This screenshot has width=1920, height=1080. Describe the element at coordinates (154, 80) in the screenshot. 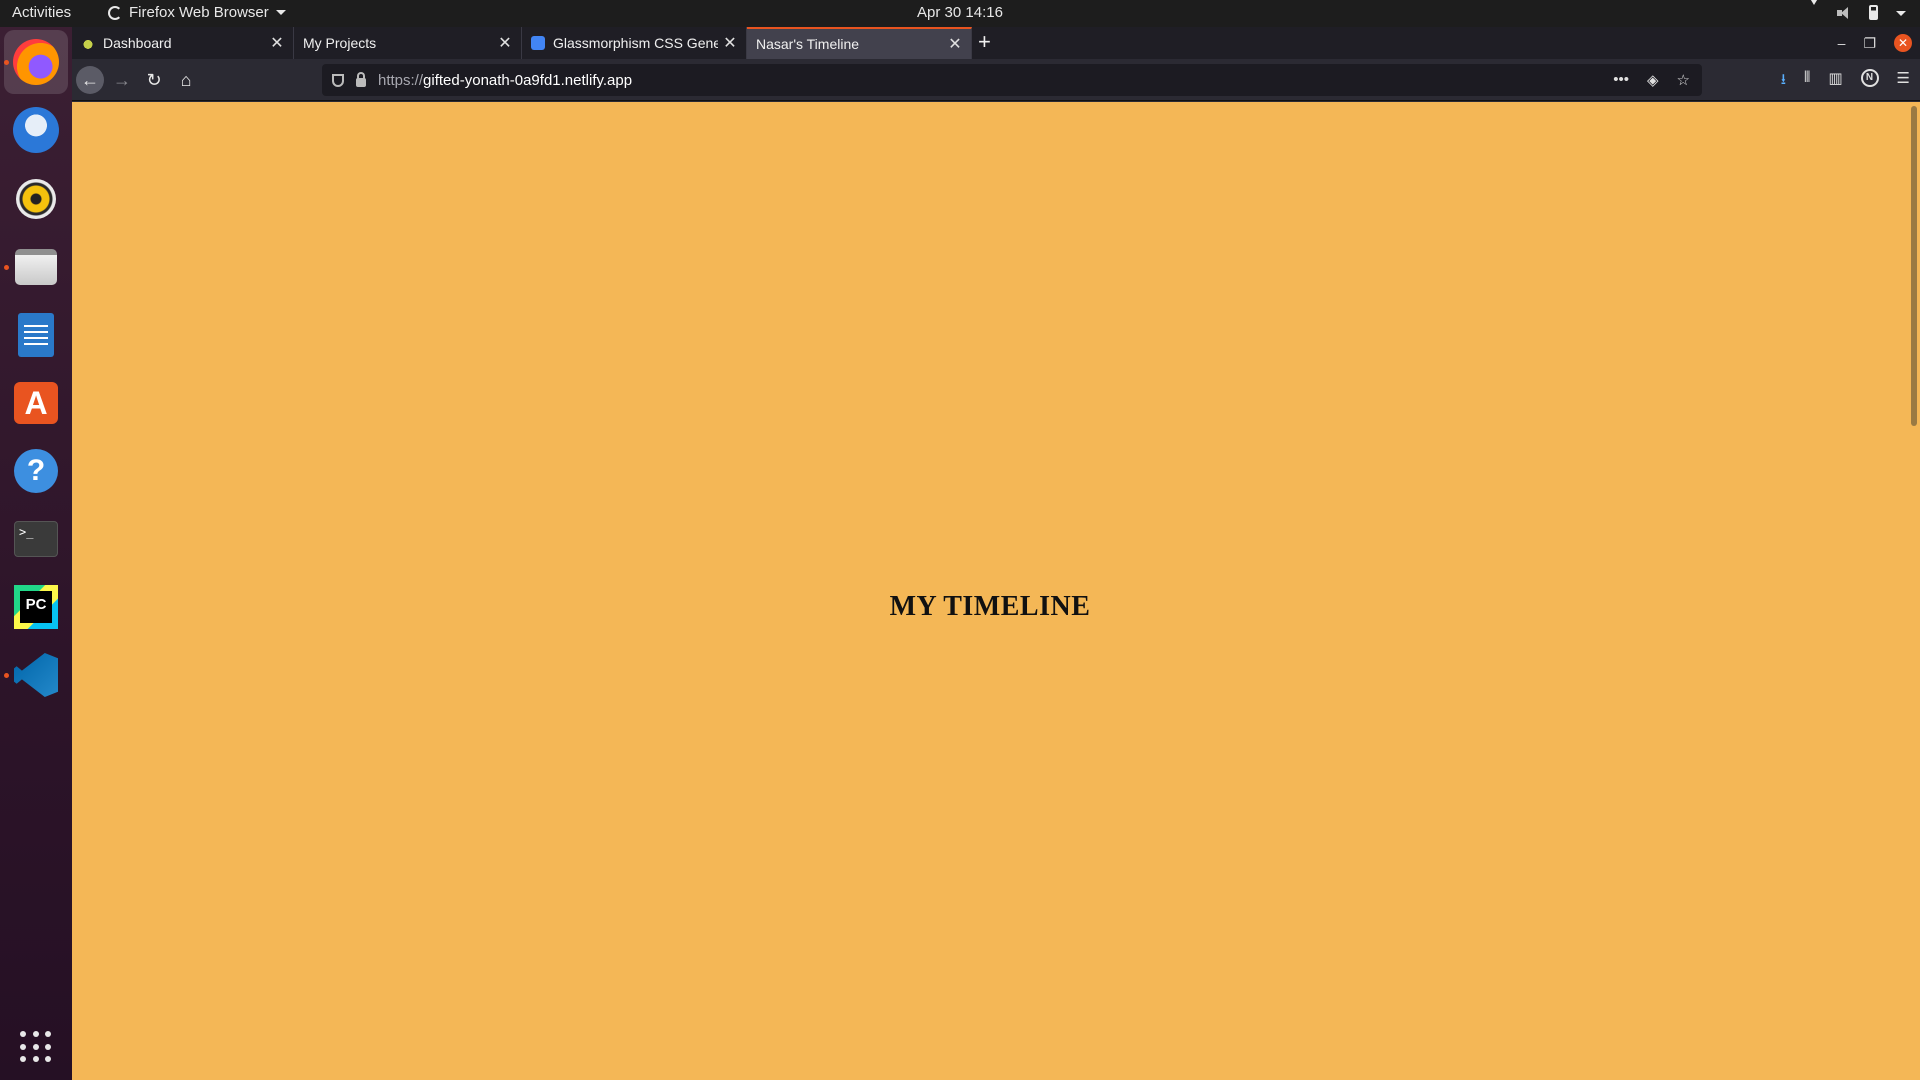

I see `reload-icon: ↻` at that location.